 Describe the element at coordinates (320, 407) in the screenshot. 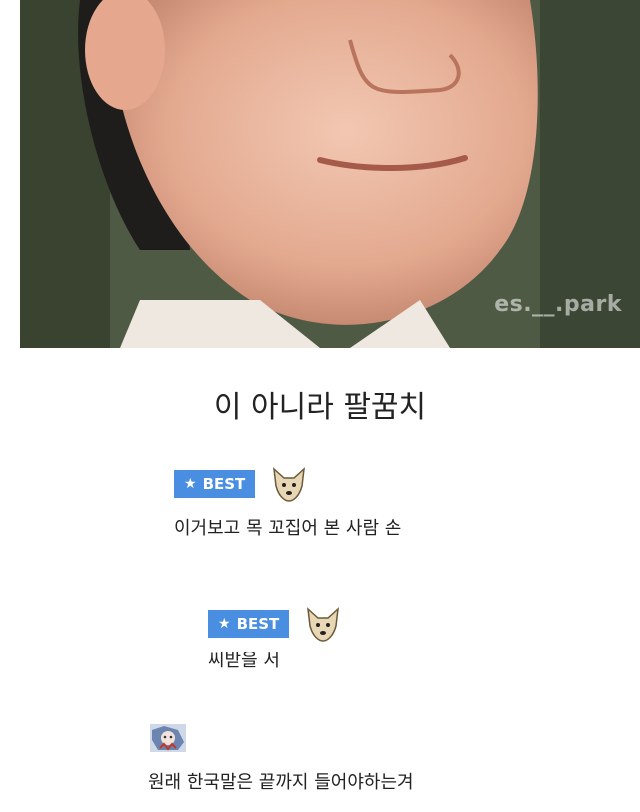

I see `caption: 이 아니라 팔꿈치` at that location.